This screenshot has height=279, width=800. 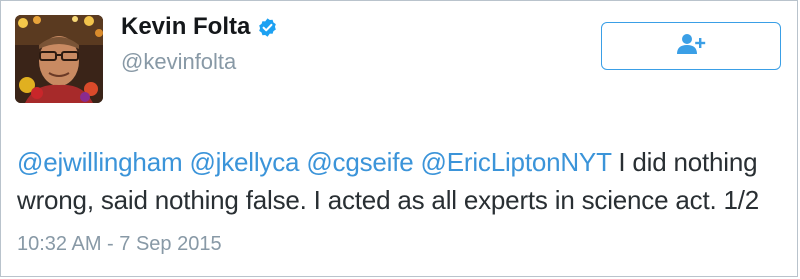 I want to click on author-name-row: Kevin Folta, so click(x=199, y=27).